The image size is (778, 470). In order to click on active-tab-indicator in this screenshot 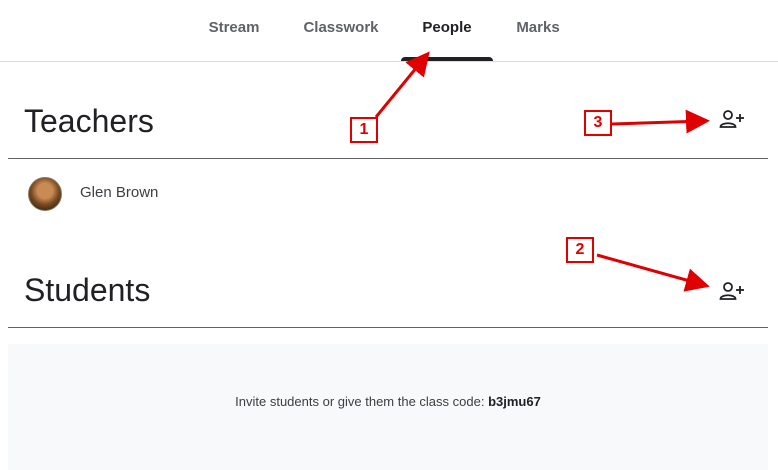, I will do `click(447, 59)`.